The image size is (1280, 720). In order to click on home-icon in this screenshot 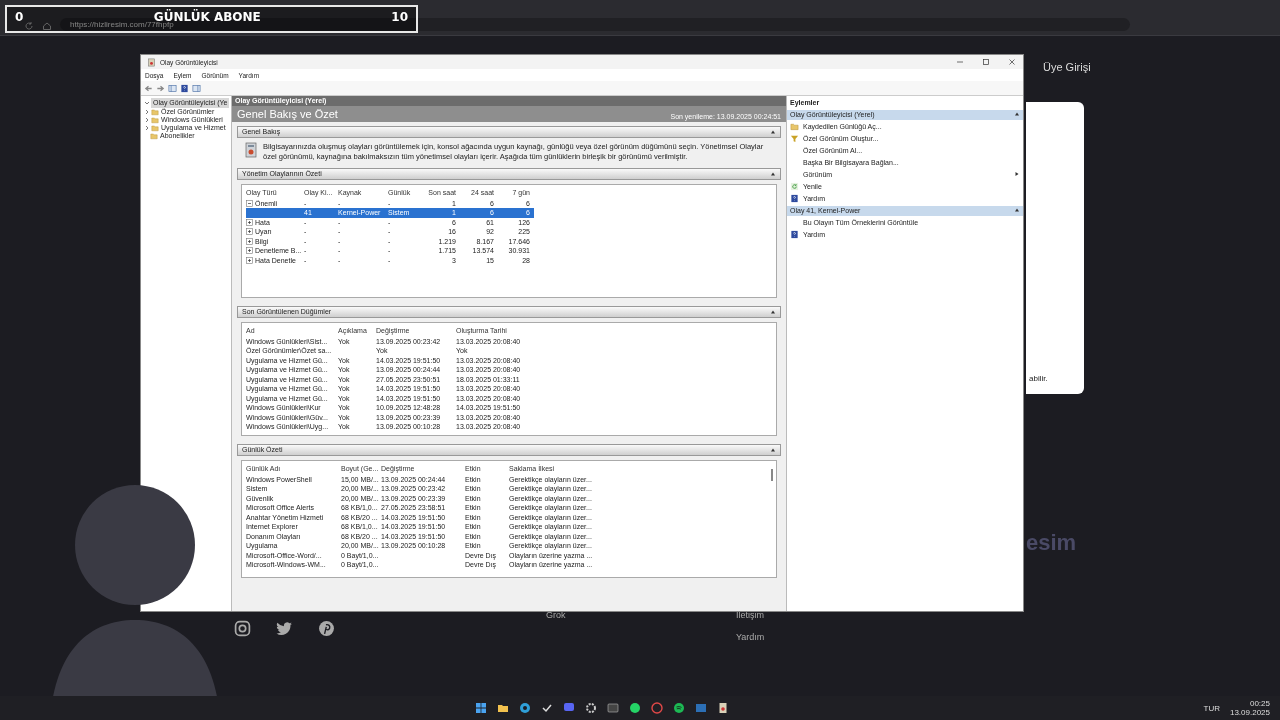, I will do `click(47, 26)`.